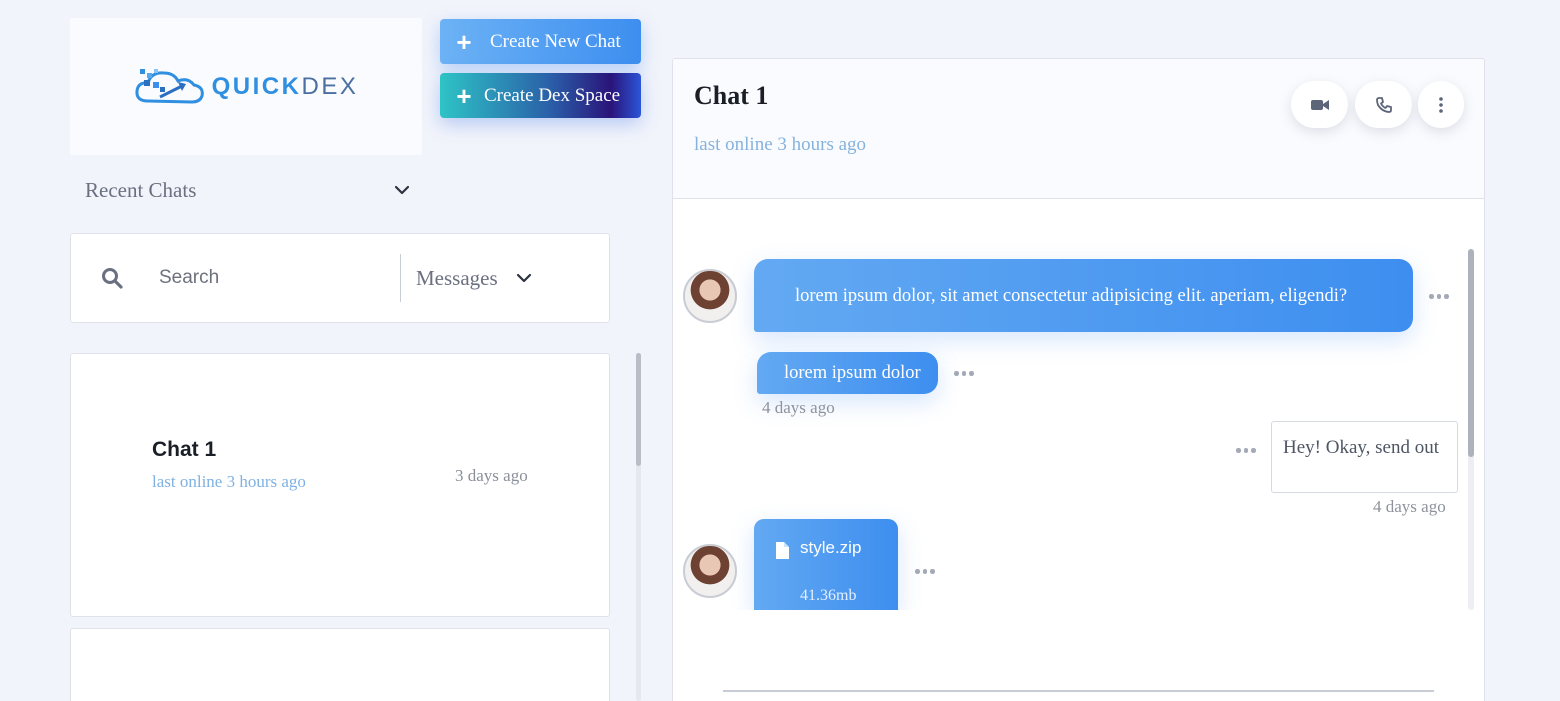 This screenshot has width=1560, height=701. What do you see at coordinates (117, 278) in the screenshot?
I see `search-icon` at bounding box center [117, 278].